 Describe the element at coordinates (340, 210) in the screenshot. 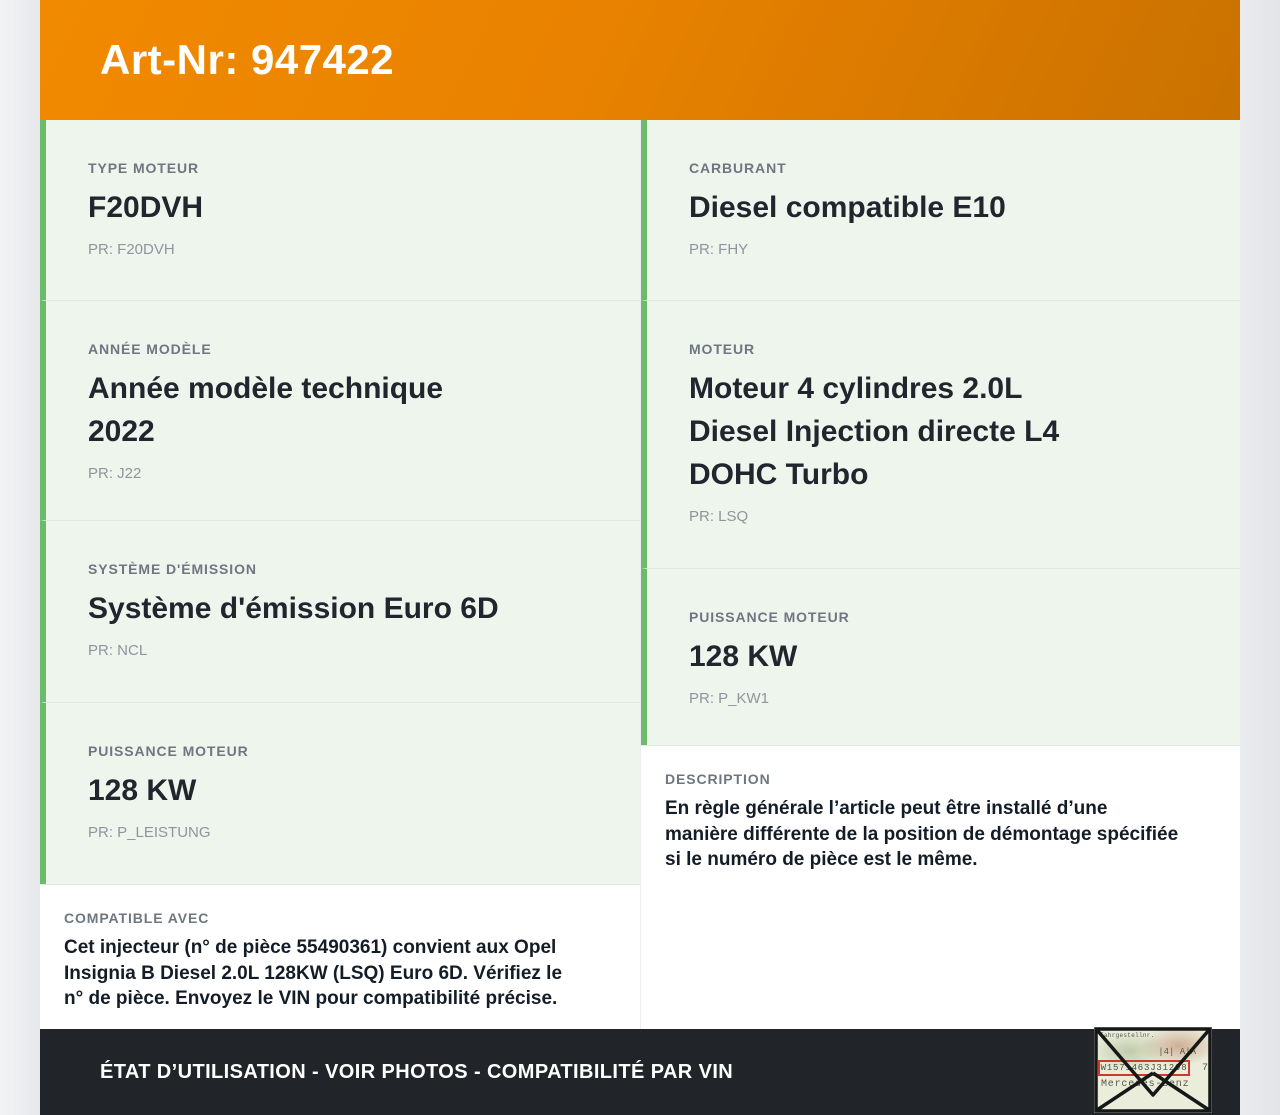

I see `spec-card-type-moteur: TYPE MOTEUR F20DVH PR: F20DVH` at that location.